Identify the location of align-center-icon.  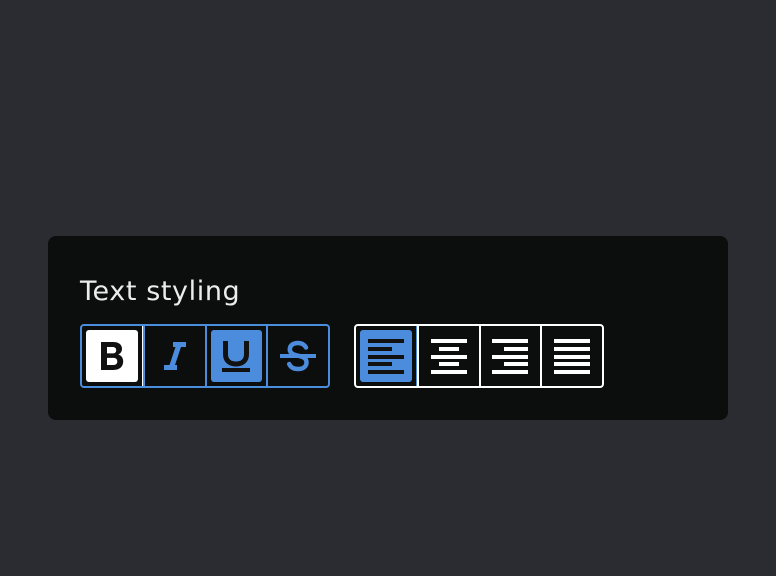
(448, 356).